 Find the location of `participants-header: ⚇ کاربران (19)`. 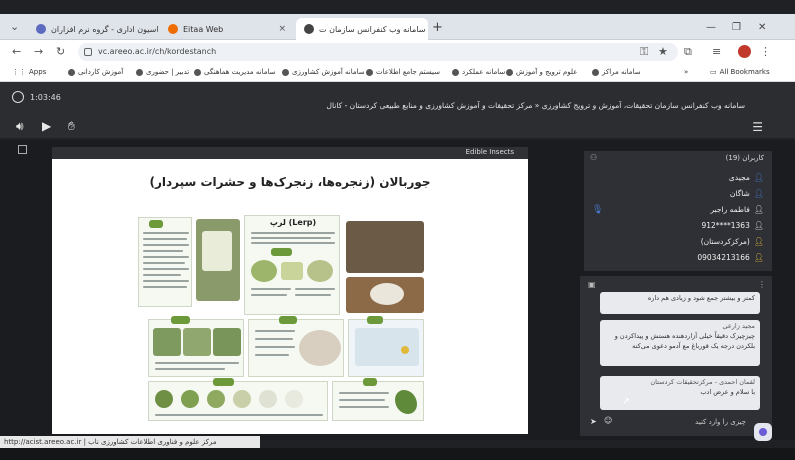

participants-header: ⚇ کاربران (19) is located at coordinates (678, 158).